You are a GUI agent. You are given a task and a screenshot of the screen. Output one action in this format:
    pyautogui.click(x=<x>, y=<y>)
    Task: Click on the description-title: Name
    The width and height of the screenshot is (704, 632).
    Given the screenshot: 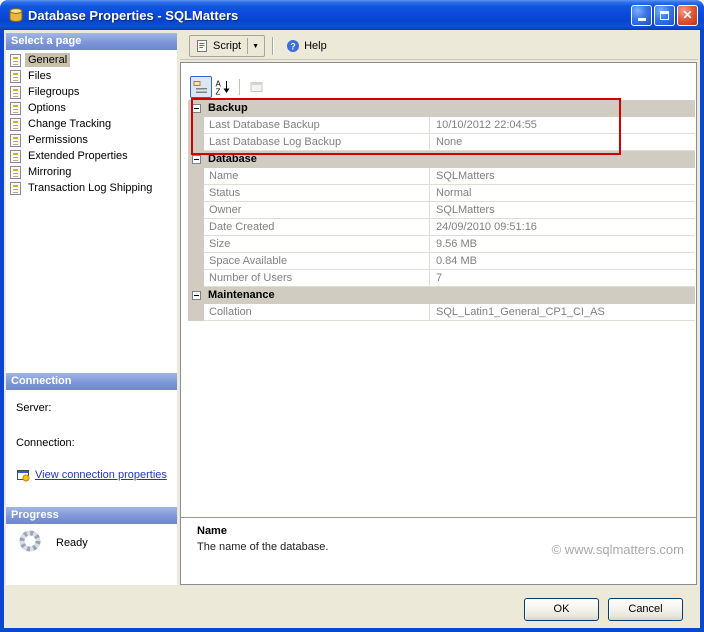 What is the action you would take?
    pyautogui.click(x=212, y=531)
    